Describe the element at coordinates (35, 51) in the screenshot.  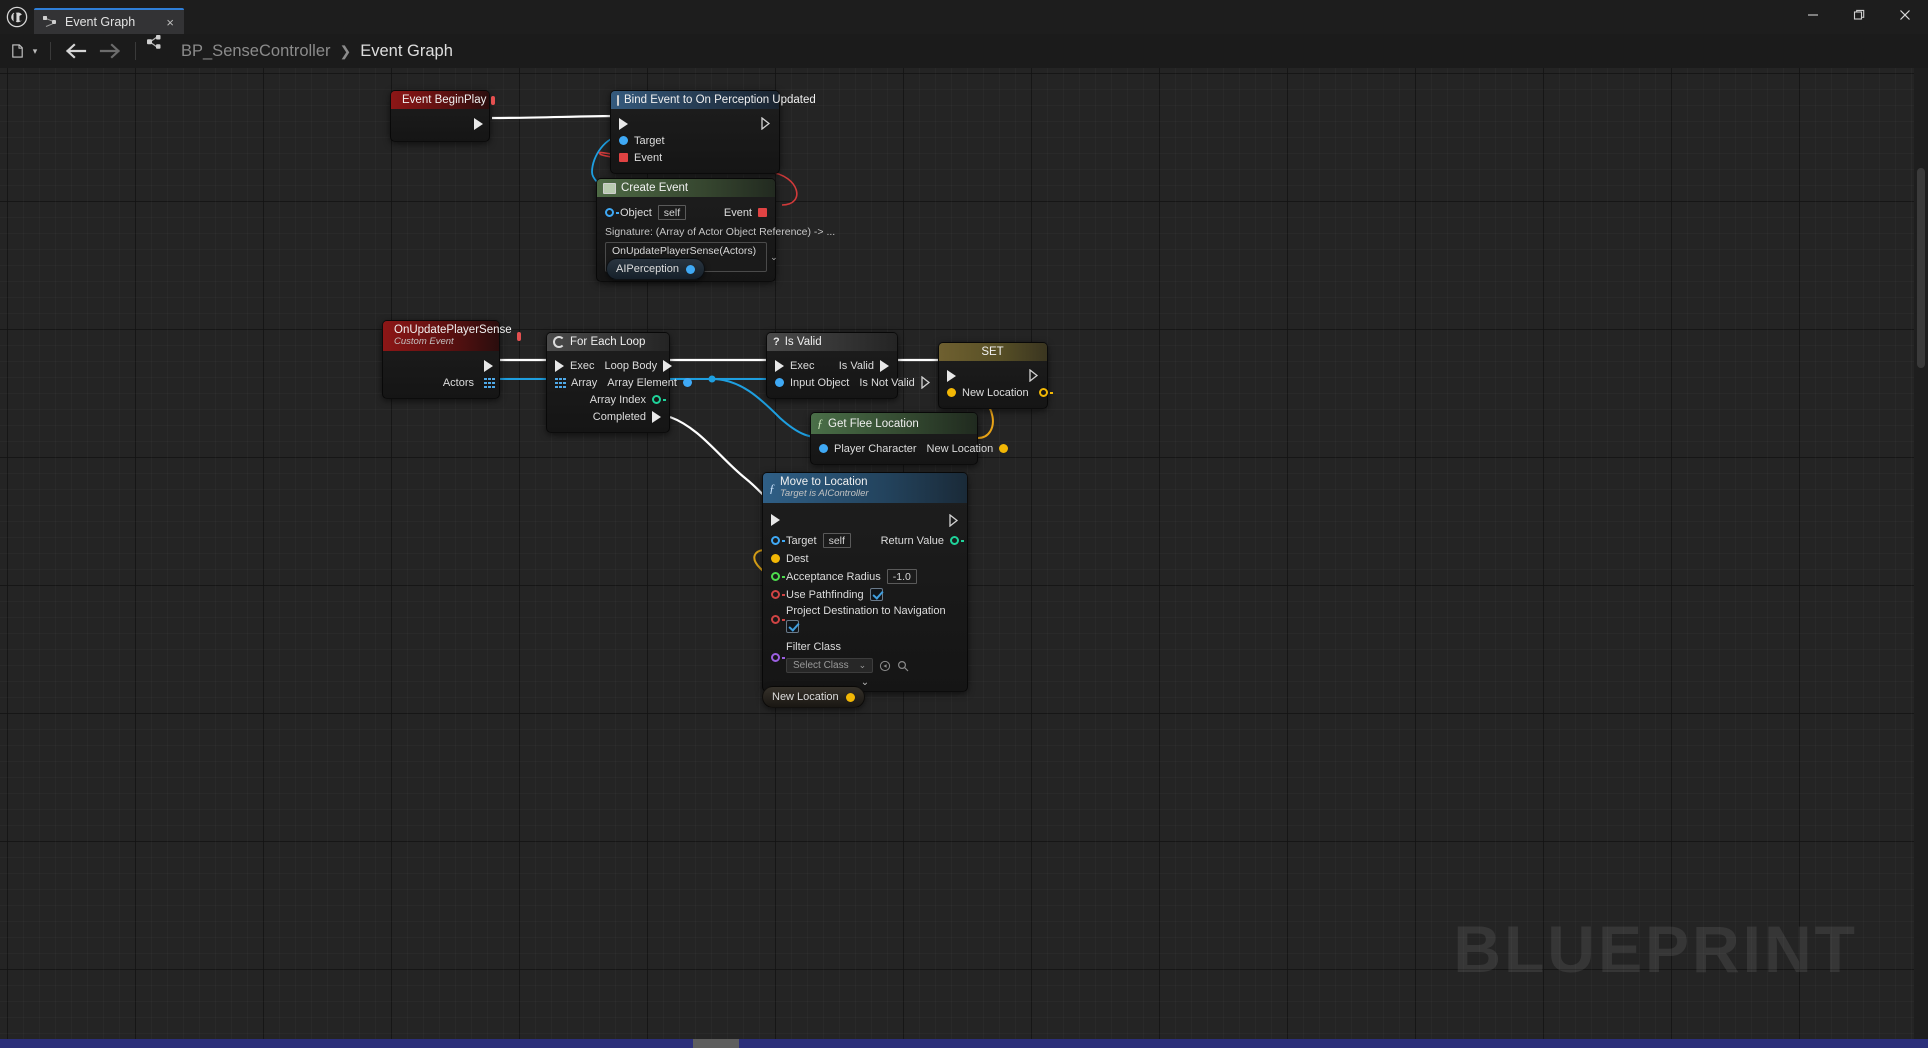
I see `chevron-down-icon: ▾` at that location.